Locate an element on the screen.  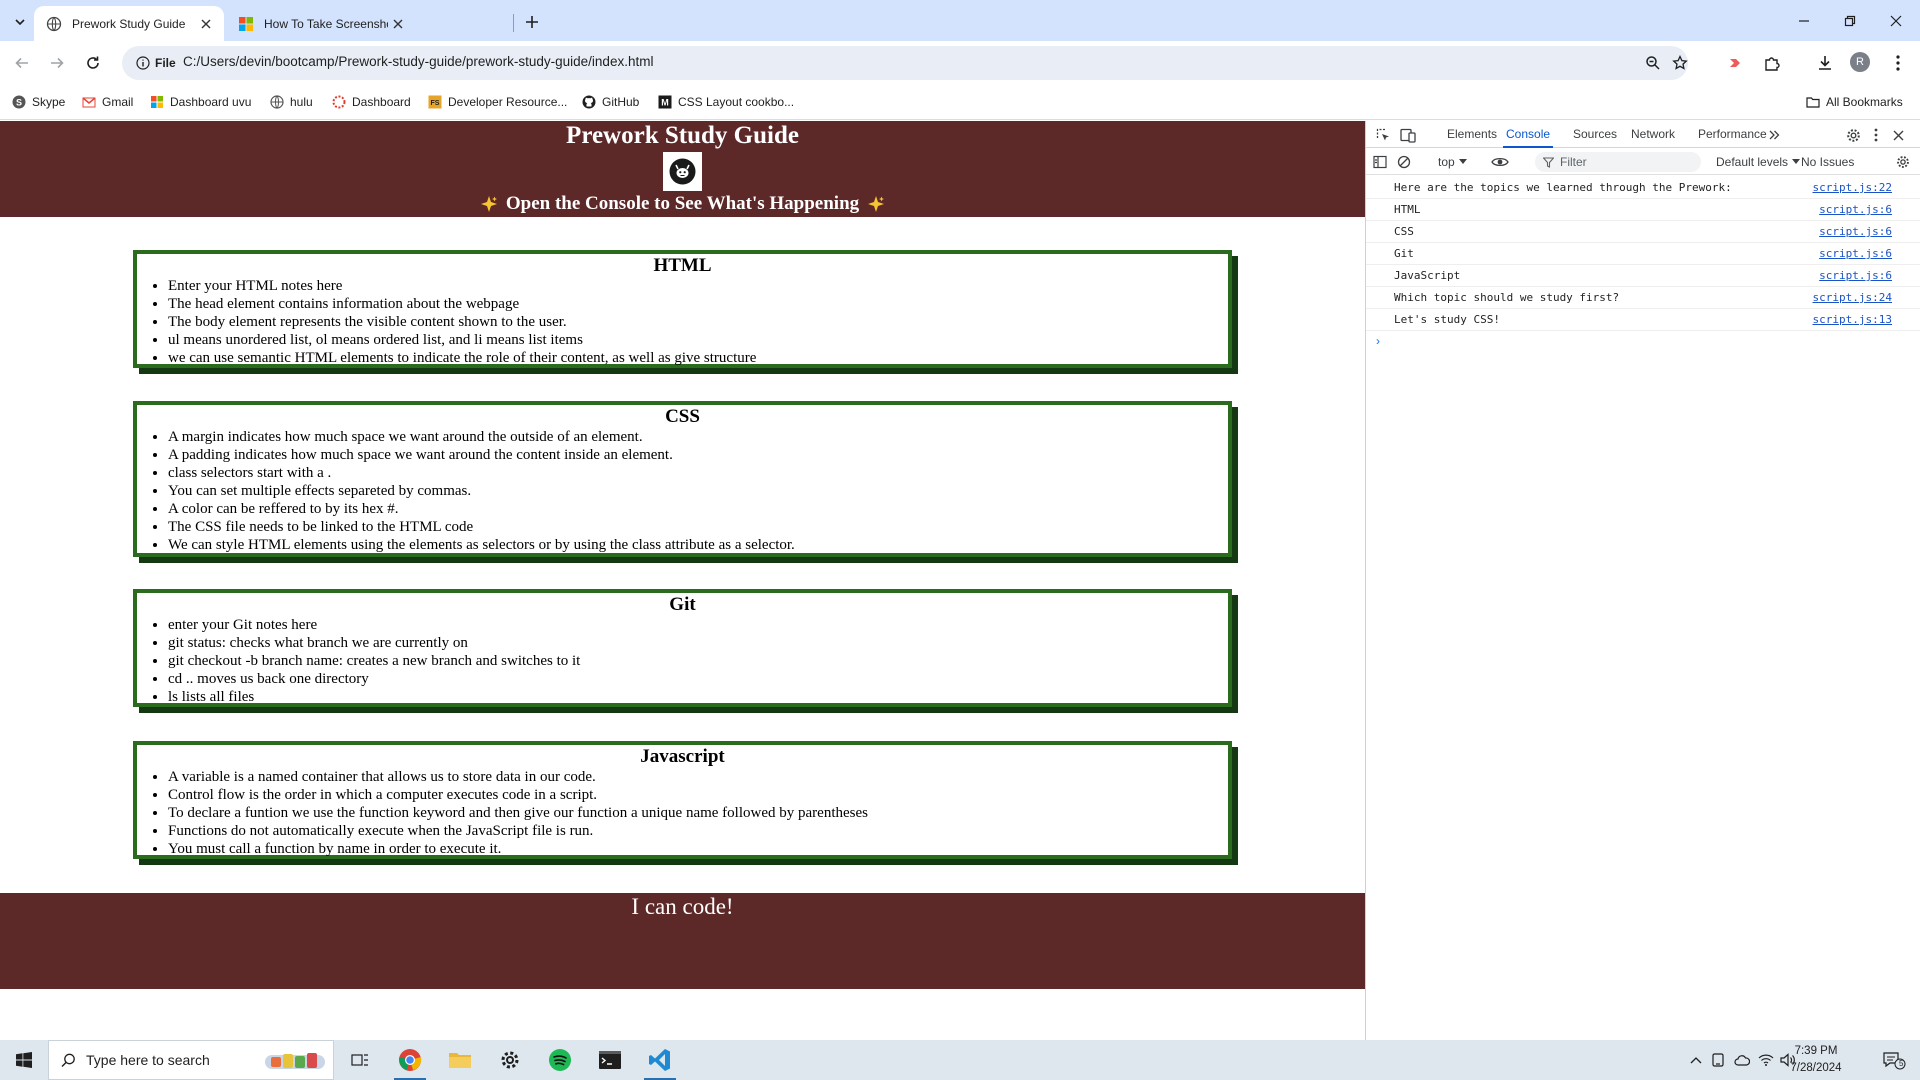
reload-button is located at coordinates (93, 63).